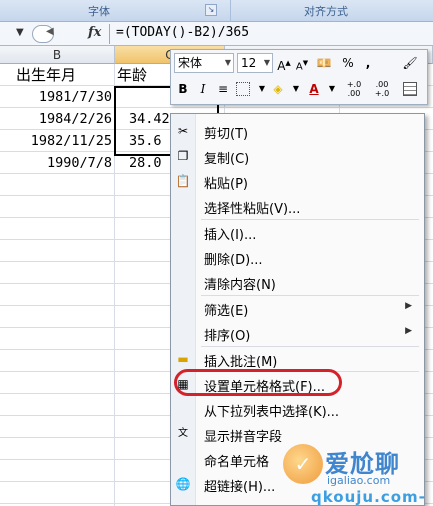  Describe the element at coordinates (94, 32) in the screenshot. I see `insert-function-button: fx` at that location.